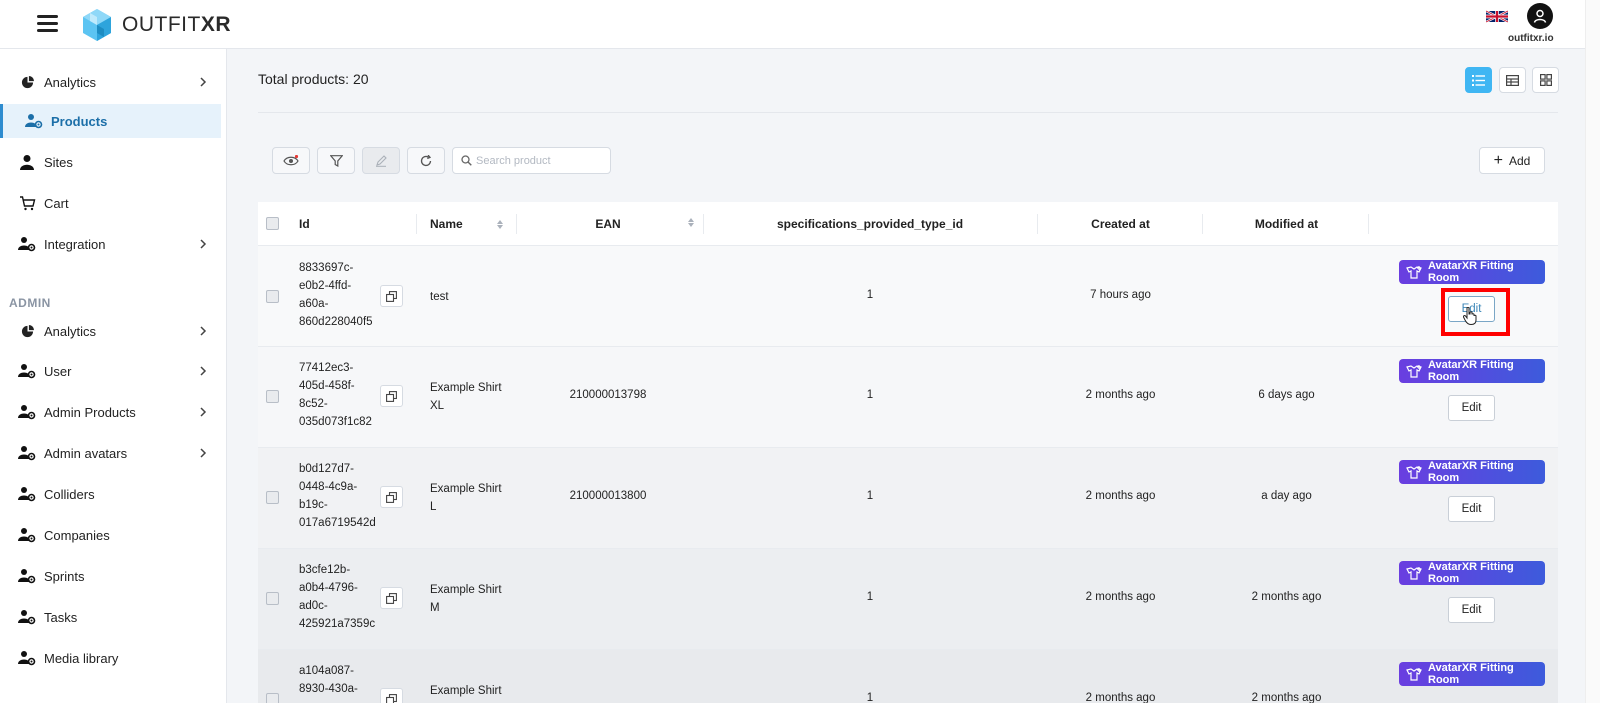 Image resolution: width=1600 pixels, height=703 pixels. Describe the element at coordinates (541, 160) in the screenshot. I see `search-input` at that location.